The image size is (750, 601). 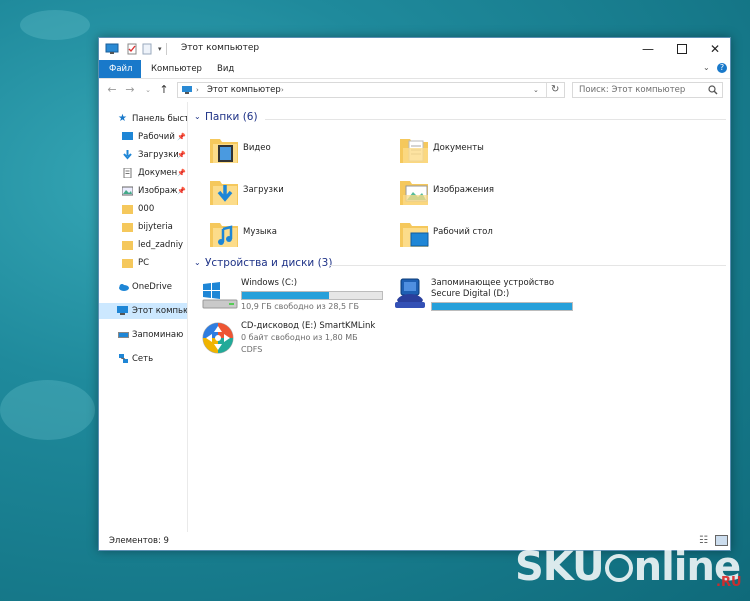 I want to click on customize-toolbar-icon: ▾, so click(x=160, y=49).